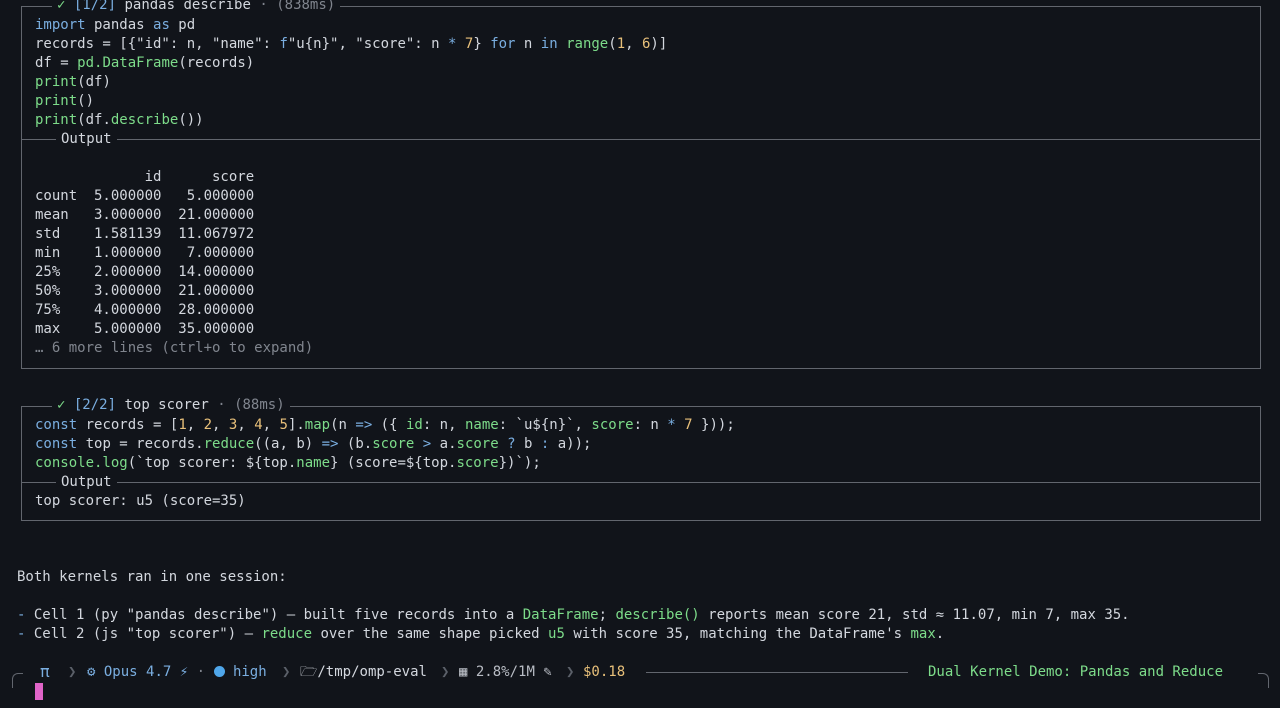 The width and height of the screenshot is (1280, 708). I want to click on session-cost: $0.18, so click(604, 672).